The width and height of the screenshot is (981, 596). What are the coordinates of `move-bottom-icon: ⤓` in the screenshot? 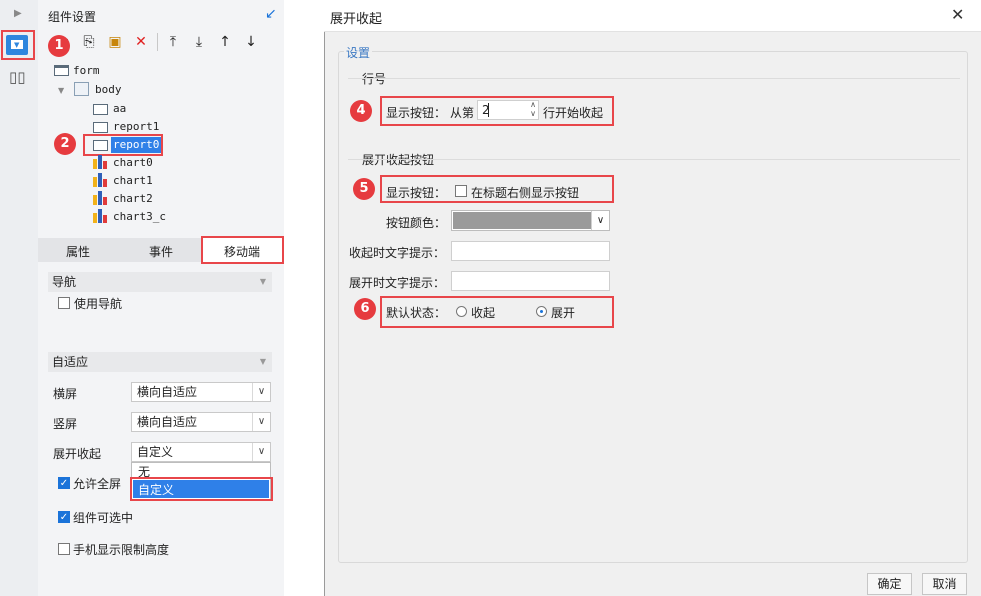 It's located at (199, 42).